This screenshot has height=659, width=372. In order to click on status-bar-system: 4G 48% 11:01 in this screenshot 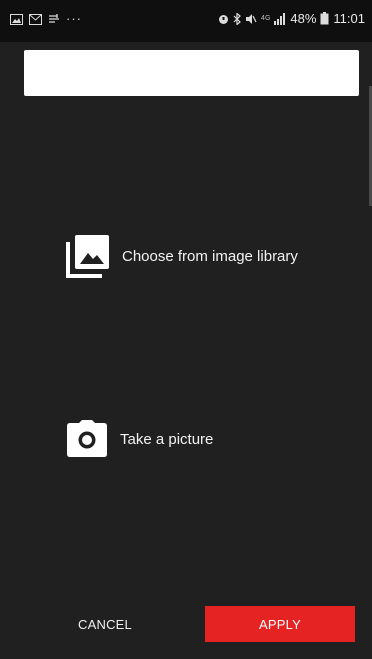, I will do `click(291, 18)`.